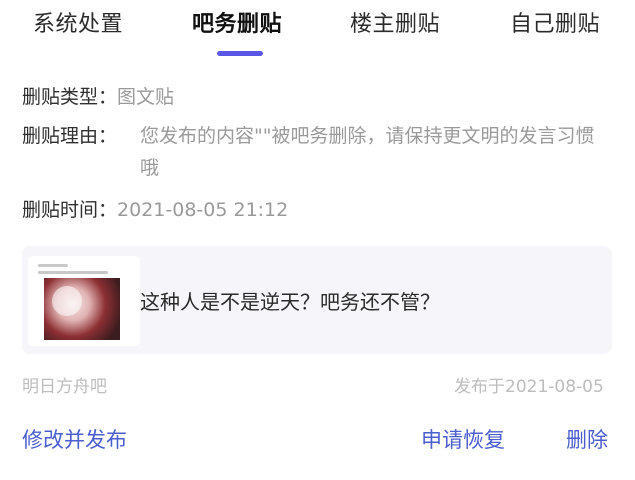  I want to click on delete-reason-label: 删贴理由：, so click(70, 136).